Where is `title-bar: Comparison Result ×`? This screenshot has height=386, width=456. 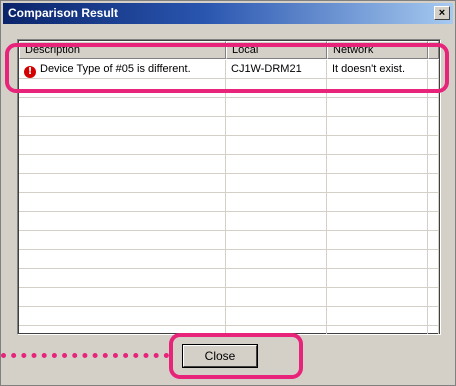
title-bar: Comparison Result × is located at coordinates (228, 13).